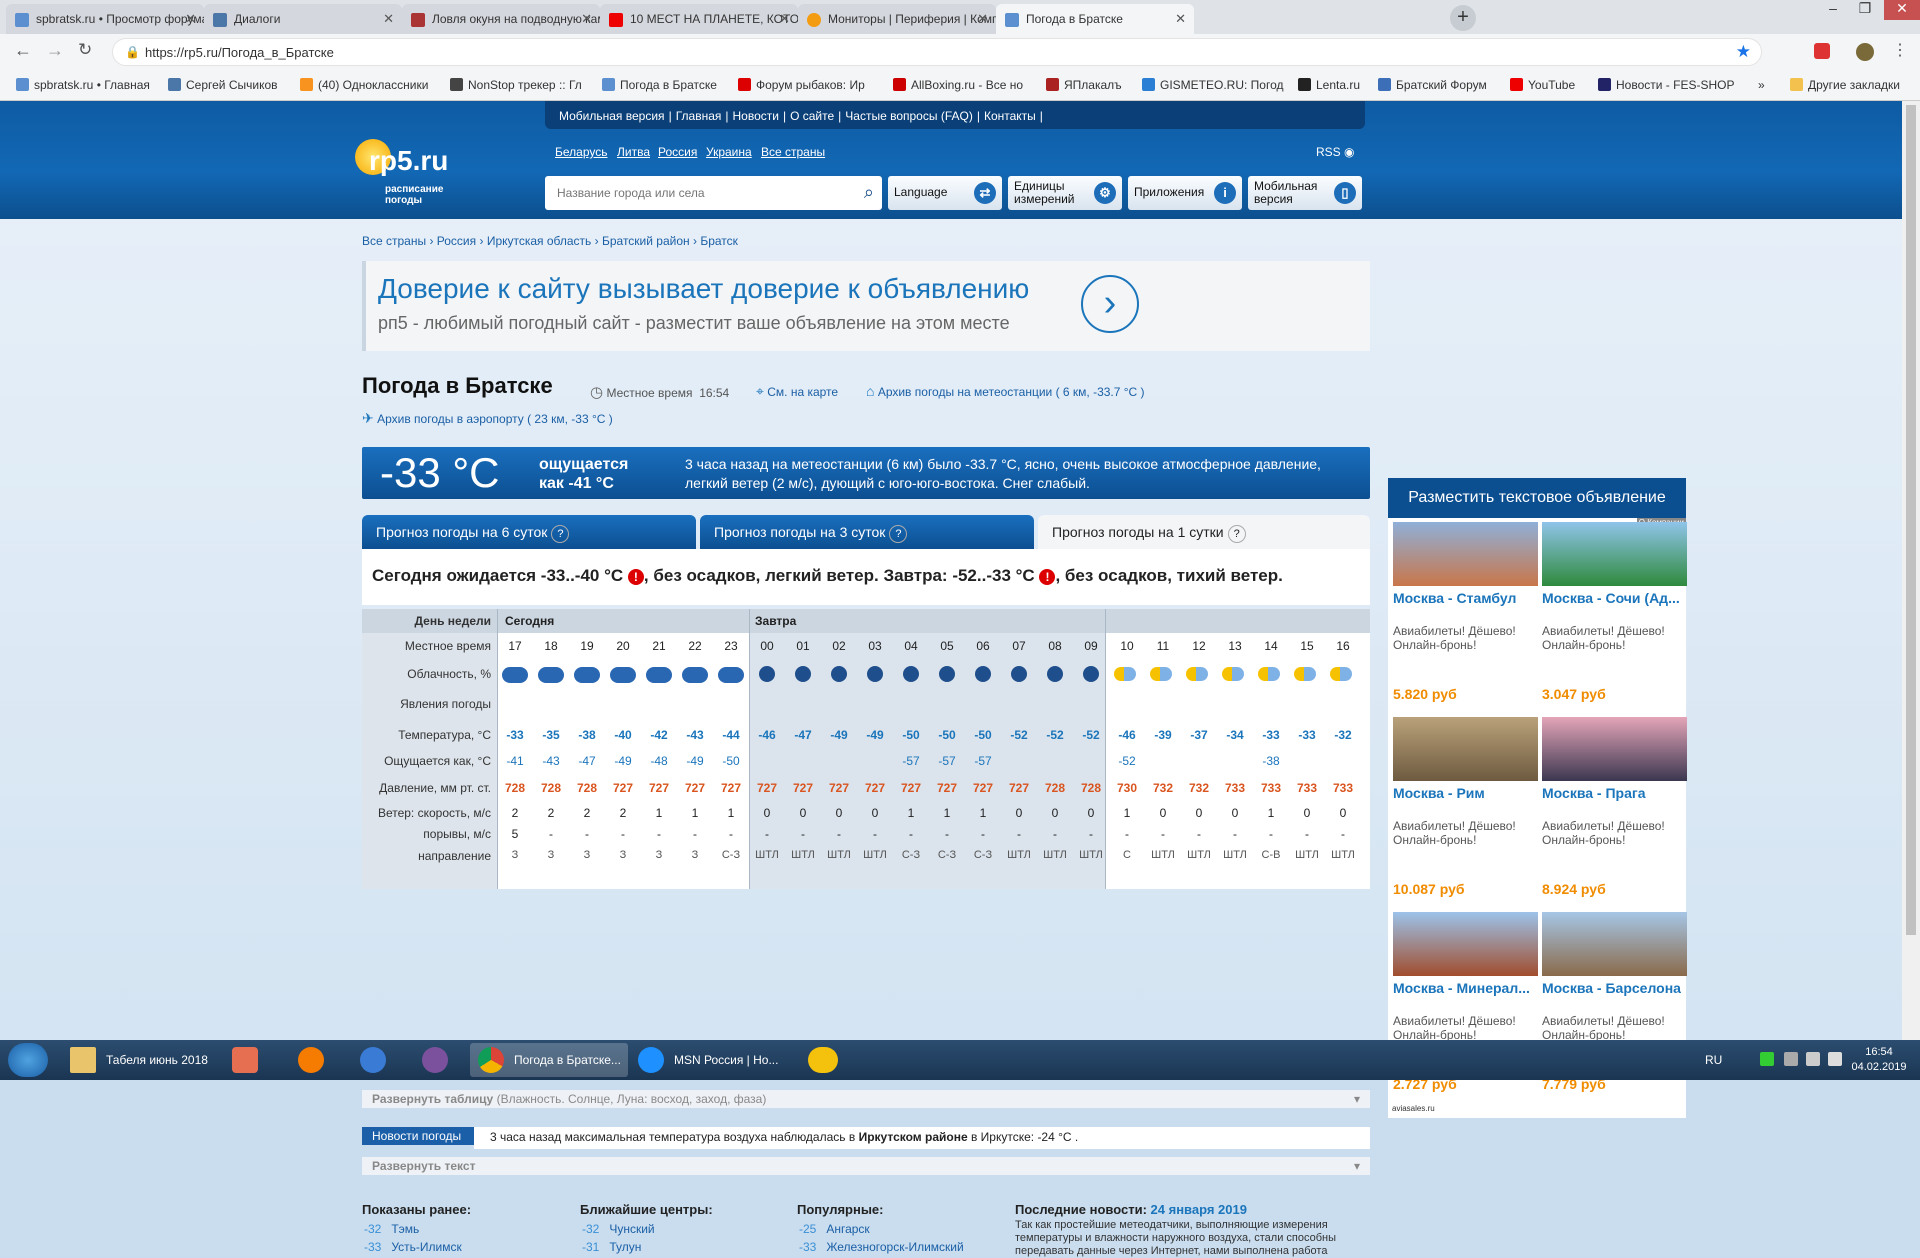  What do you see at coordinates (456, 241) in the screenshot?
I see `breadcrumb-link: Россия` at bounding box center [456, 241].